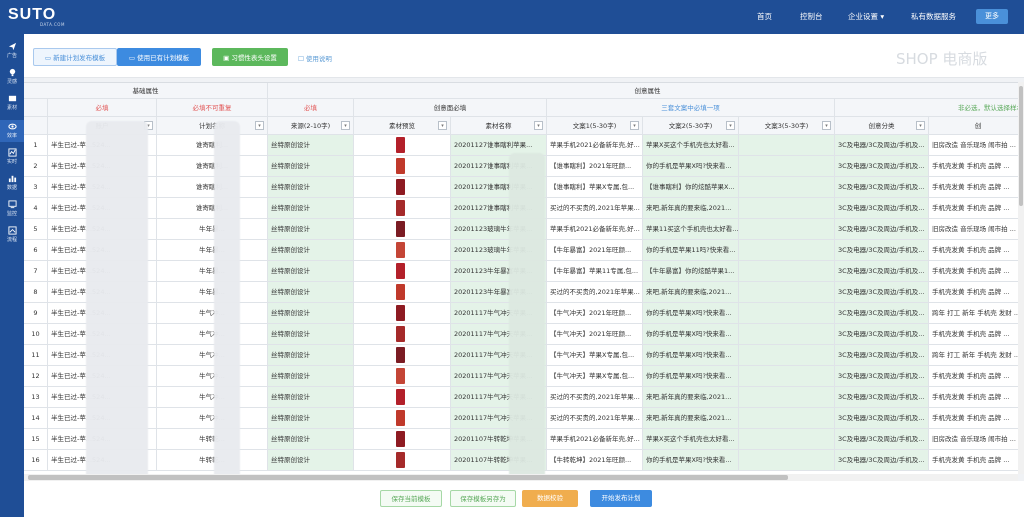  Describe the element at coordinates (483, 498) in the screenshot. I see `save-template-as-button: 保存模板另存为` at that location.